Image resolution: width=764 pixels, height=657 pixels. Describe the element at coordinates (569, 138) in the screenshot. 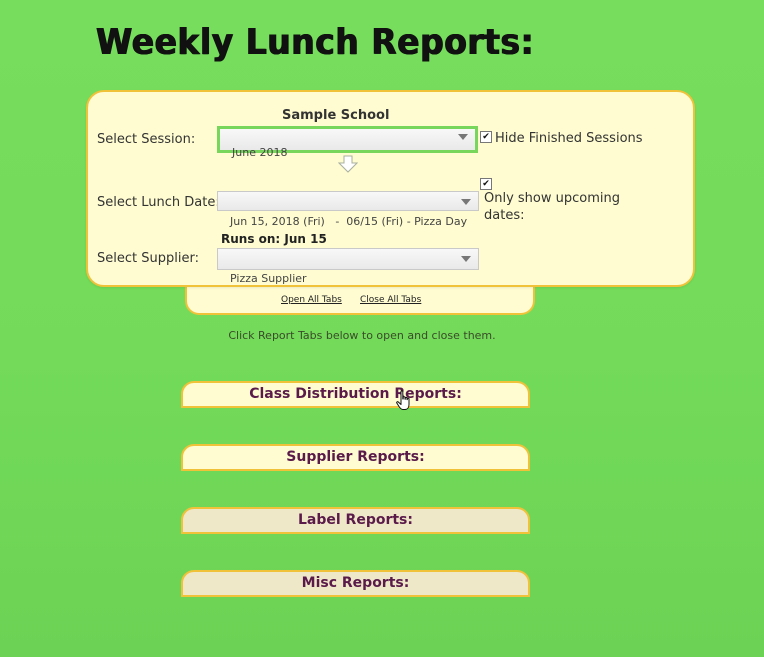

I see `hide-finished-label: Hide Finished Sessions` at that location.